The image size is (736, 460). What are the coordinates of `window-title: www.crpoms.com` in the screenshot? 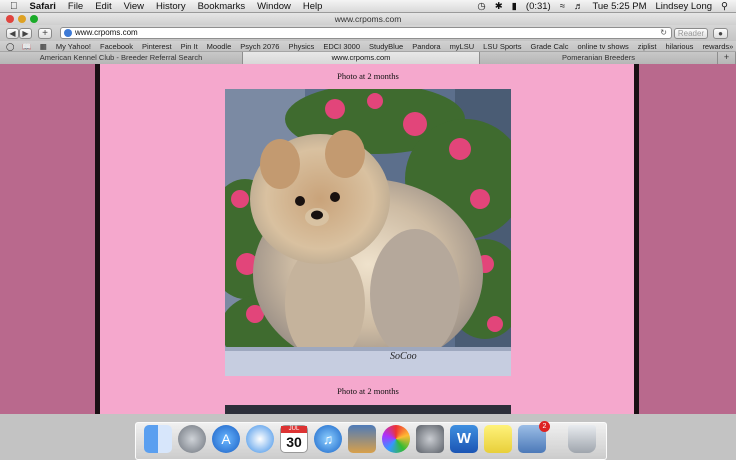 It's located at (368, 19).